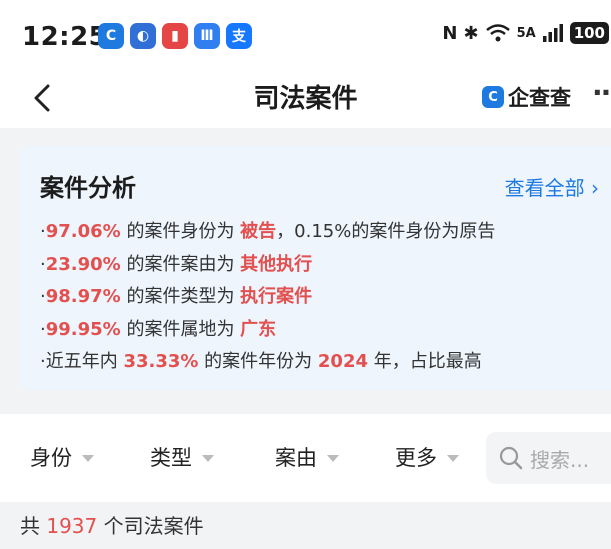 The height and width of the screenshot is (549, 611). Describe the element at coordinates (589, 33) in the screenshot. I see `battery-indicator: 100` at that location.